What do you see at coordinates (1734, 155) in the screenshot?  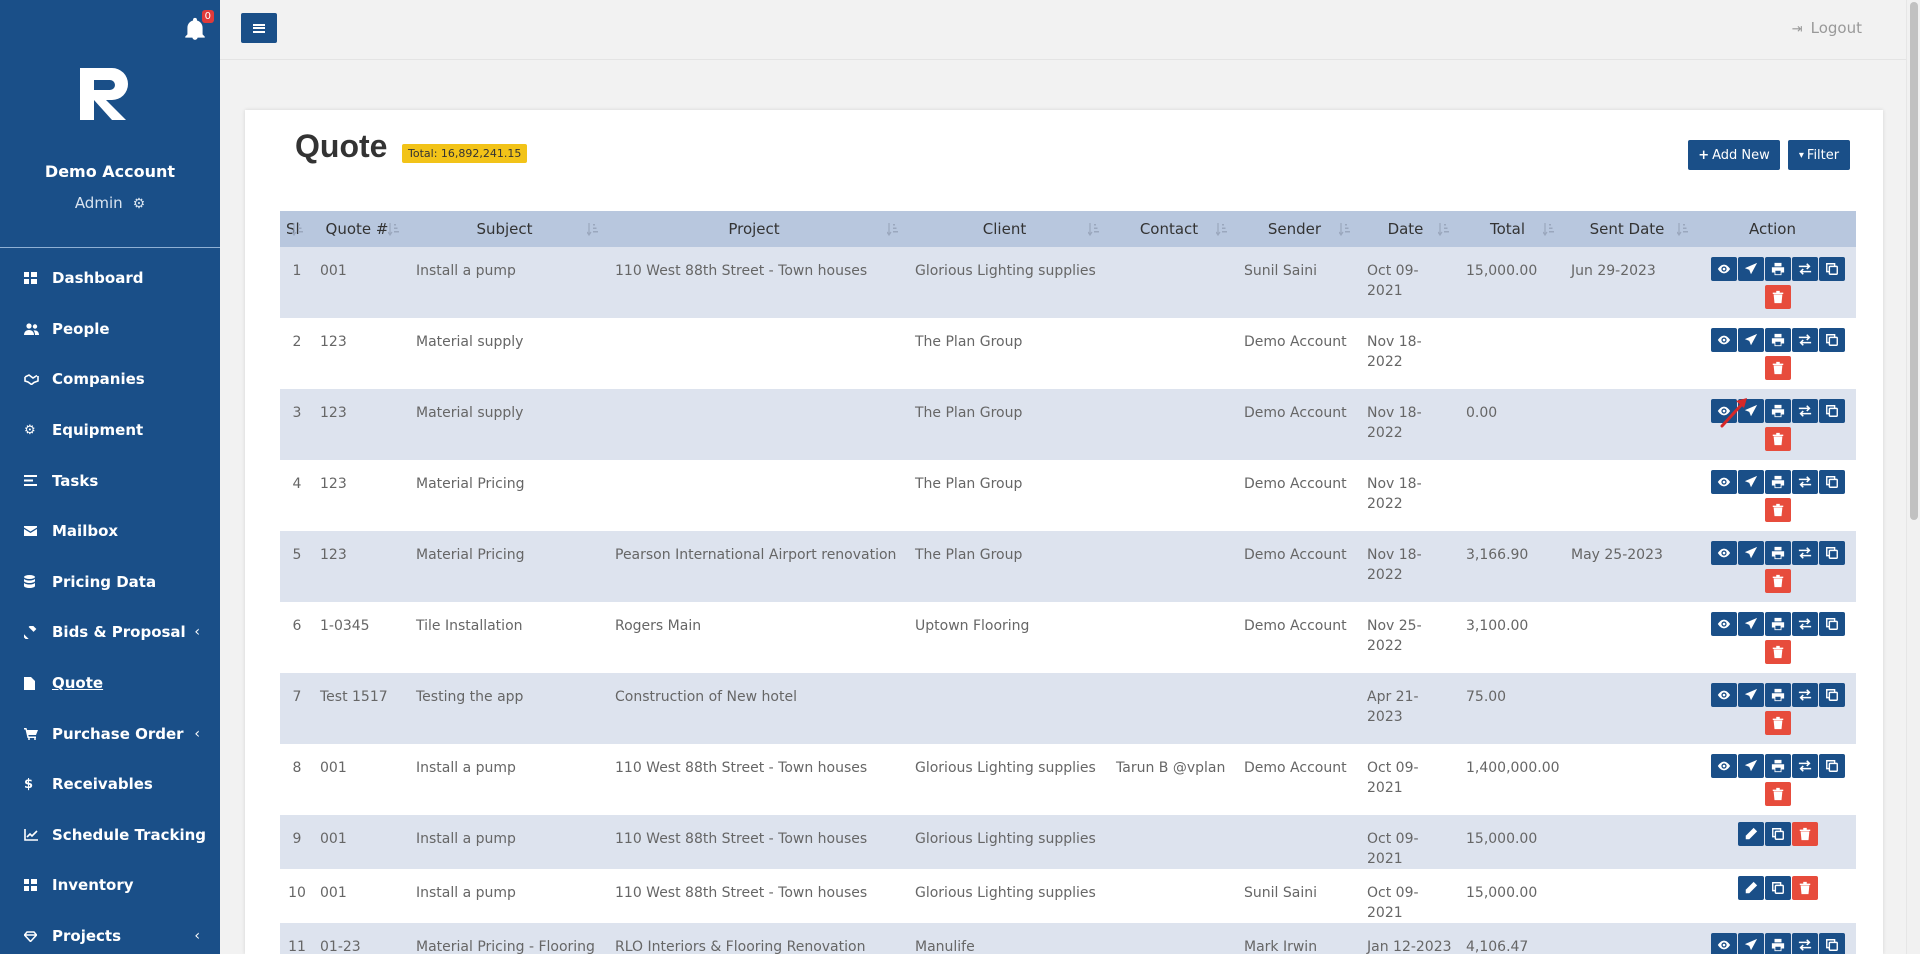 I see `add-new-button: + Add New` at bounding box center [1734, 155].